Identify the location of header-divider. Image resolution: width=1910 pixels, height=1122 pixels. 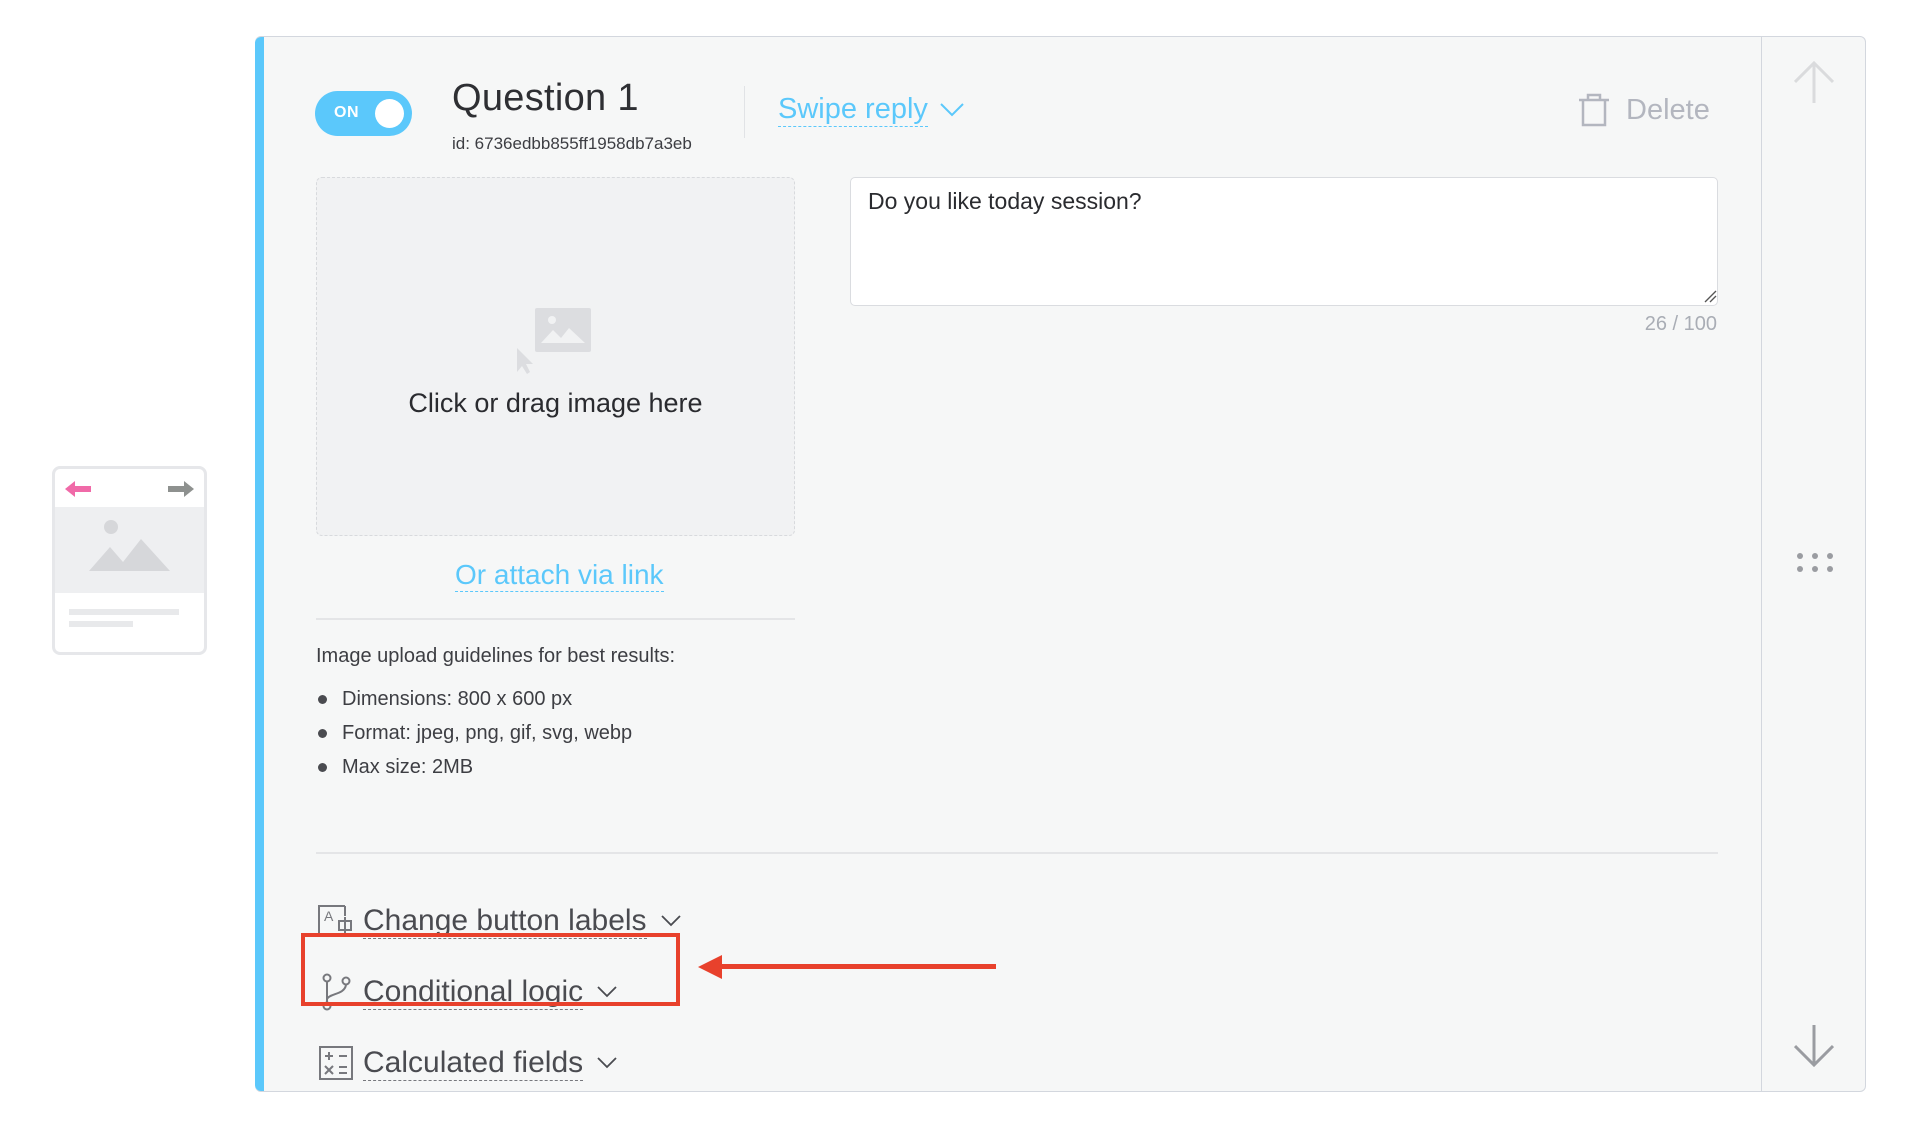
(744, 112).